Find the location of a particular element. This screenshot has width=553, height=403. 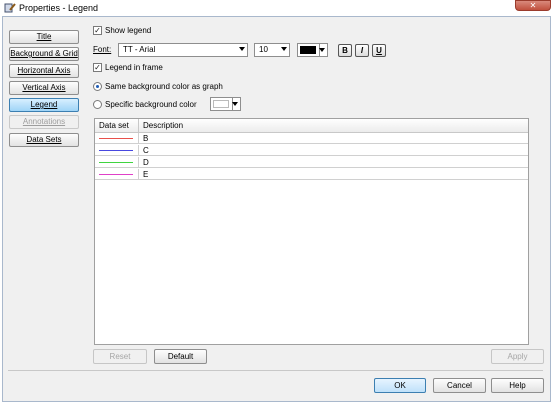

show-legend-checkbox: ✓ is located at coordinates (97, 30).